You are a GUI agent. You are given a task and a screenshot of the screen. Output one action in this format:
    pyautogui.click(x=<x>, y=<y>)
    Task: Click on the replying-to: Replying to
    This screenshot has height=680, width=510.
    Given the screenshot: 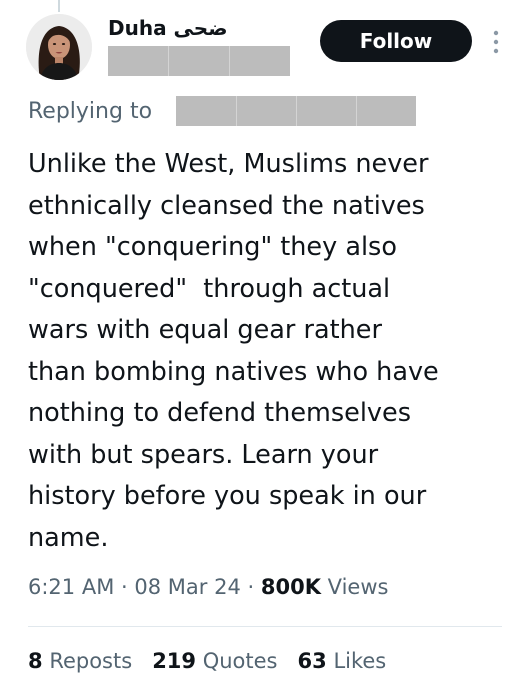 What is the action you would take?
    pyautogui.click(x=90, y=111)
    